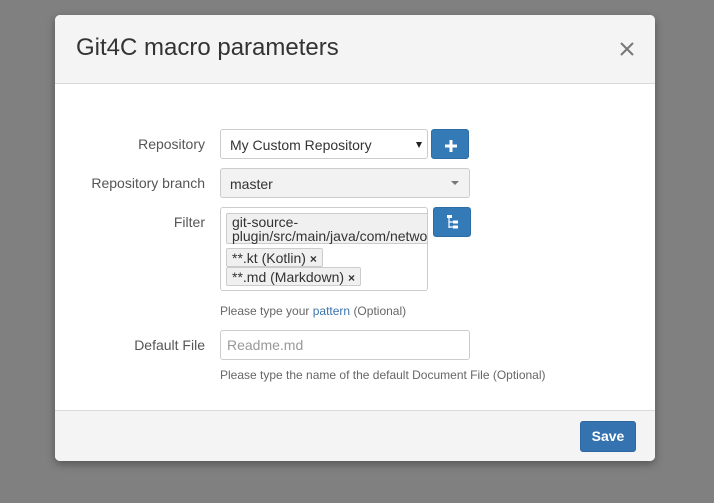 The image size is (714, 503). What do you see at coordinates (355, 49) in the screenshot?
I see `dialog-header: Git4C macro parameters` at bounding box center [355, 49].